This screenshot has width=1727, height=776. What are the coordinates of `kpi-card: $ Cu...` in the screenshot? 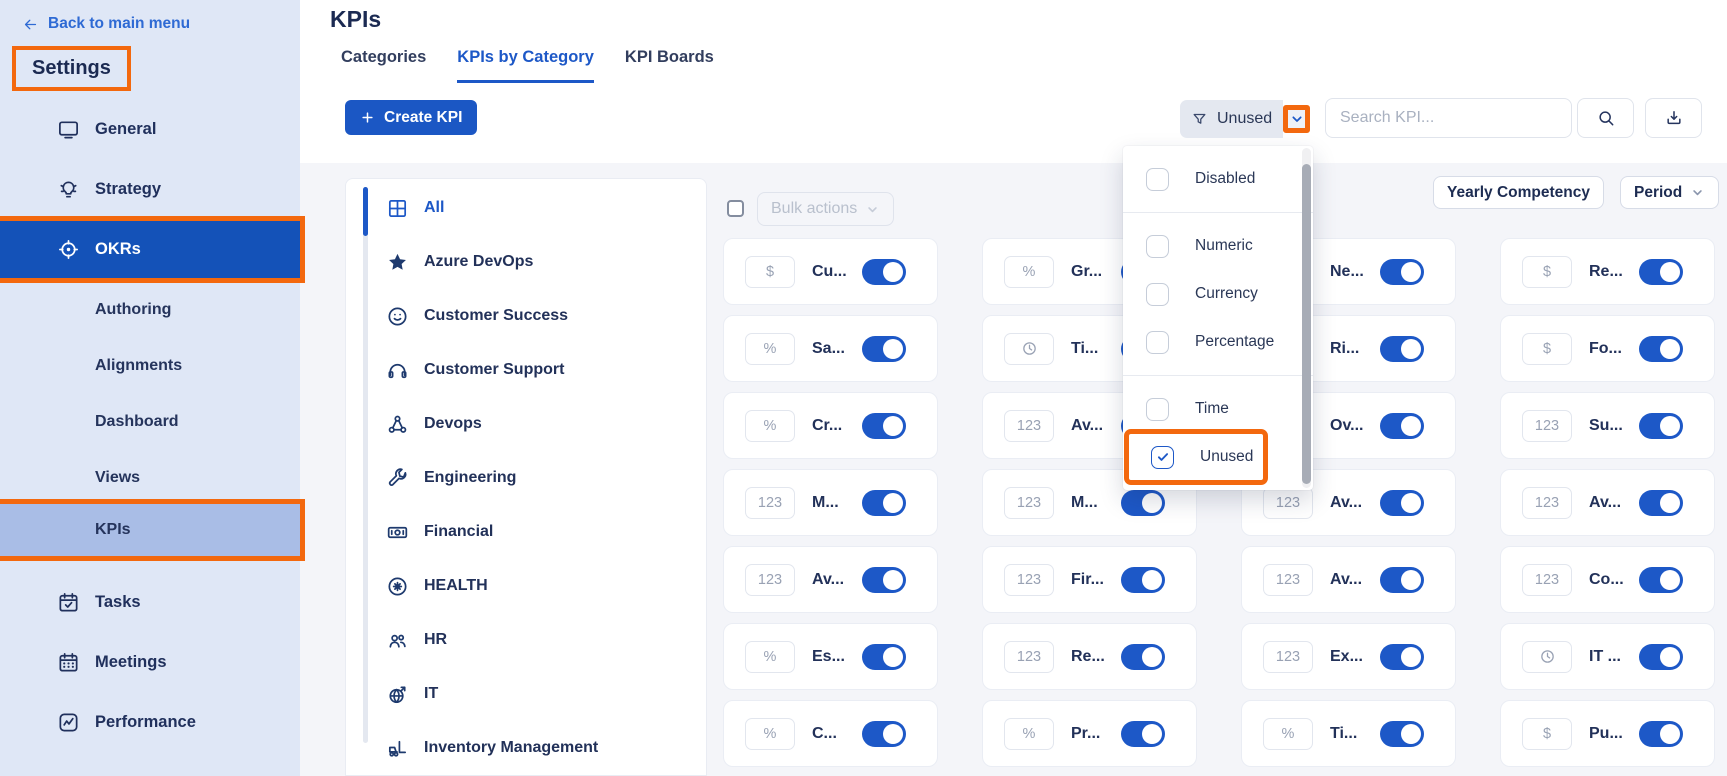 It's located at (830, 271).